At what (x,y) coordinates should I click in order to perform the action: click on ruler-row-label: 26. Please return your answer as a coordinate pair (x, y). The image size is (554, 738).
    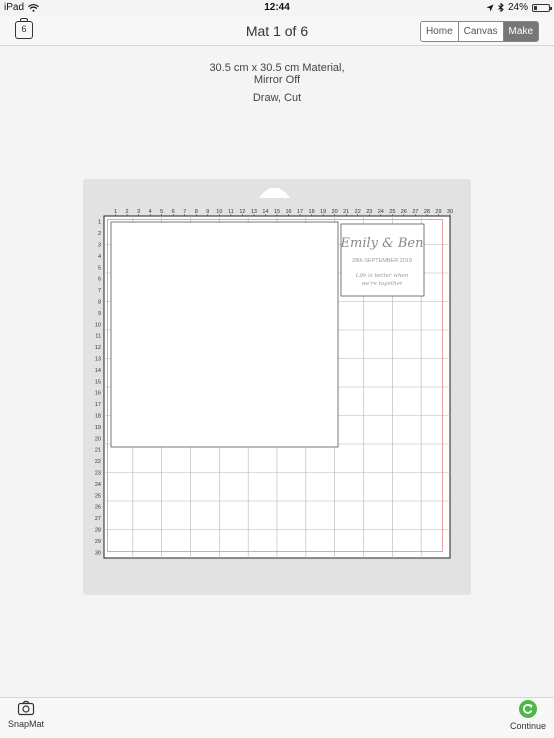
    Looking at the image, I should click on (98, 508).